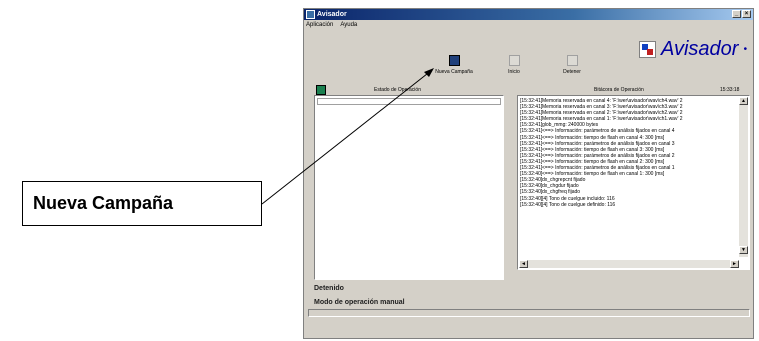  What do you see at coordinates (142, 203) in the screenshot?
I see `callout-label: Nueva Campaña` at bounding box center [142, 203].